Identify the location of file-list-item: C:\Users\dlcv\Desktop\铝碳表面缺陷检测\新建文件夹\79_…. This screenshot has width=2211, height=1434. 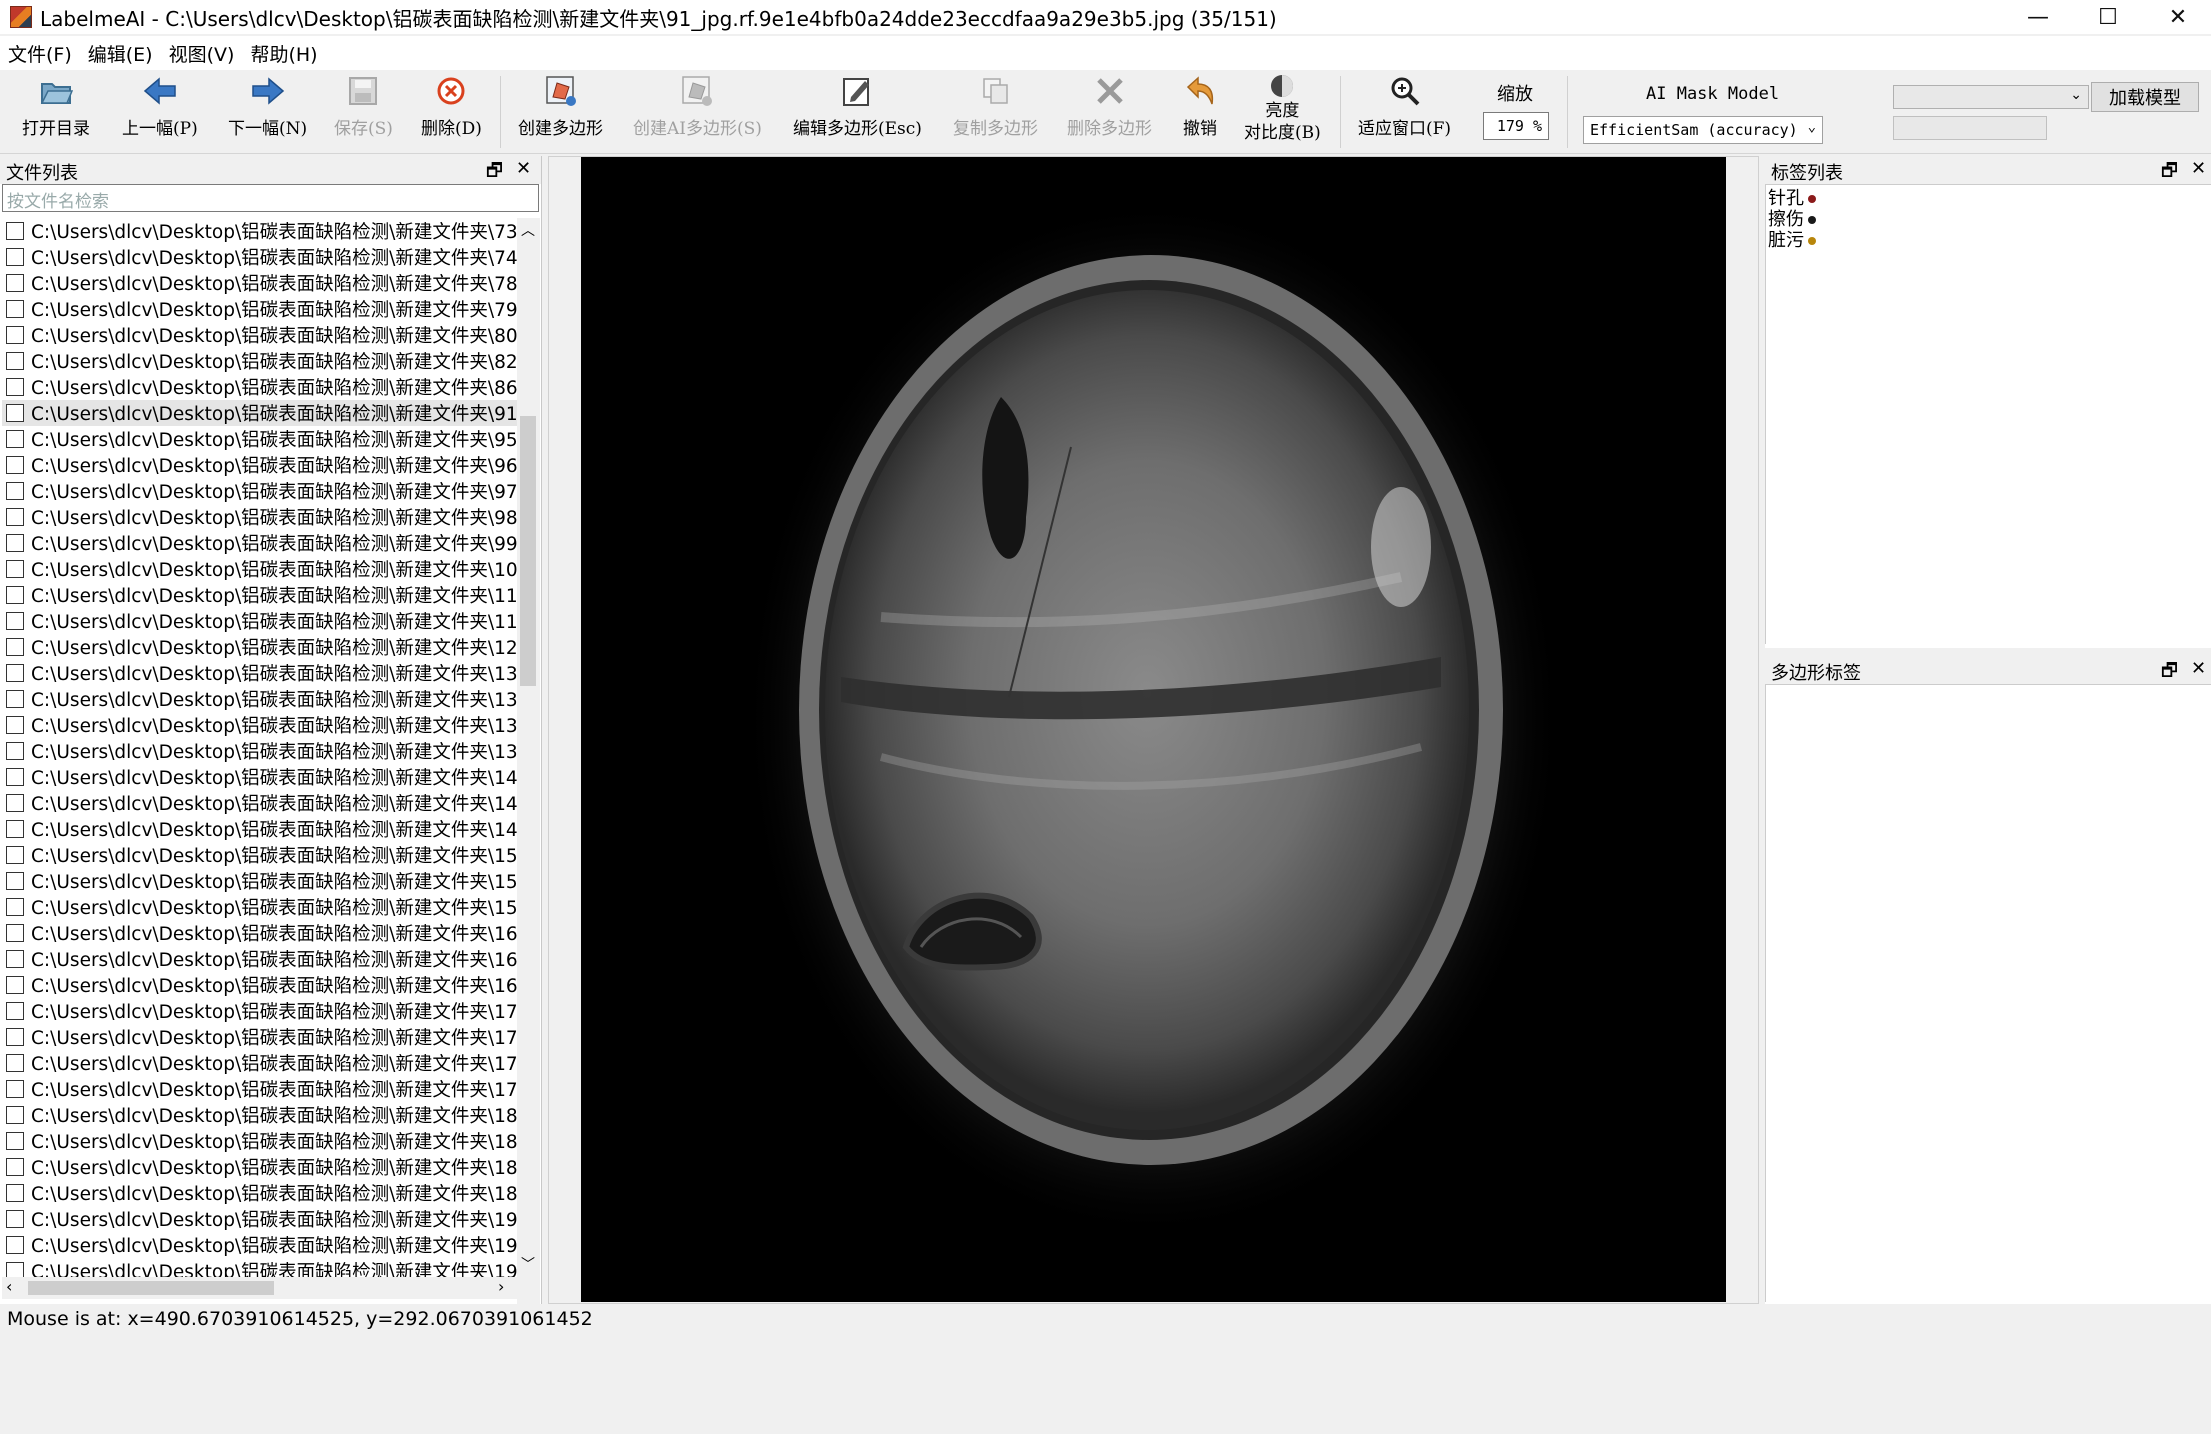
(261, 309).